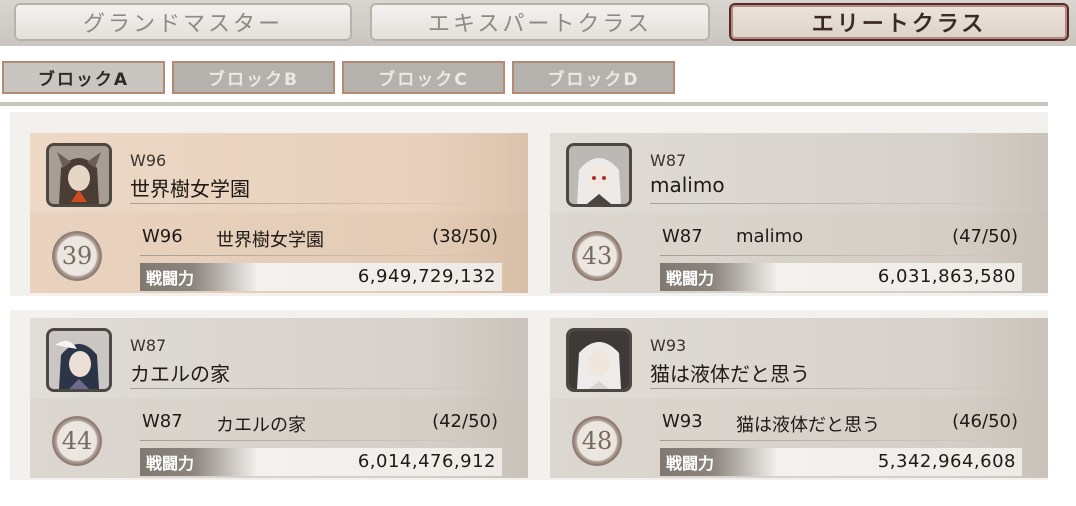  I want to click on tab-elite-class: エリートクラス, so click(899, 22).